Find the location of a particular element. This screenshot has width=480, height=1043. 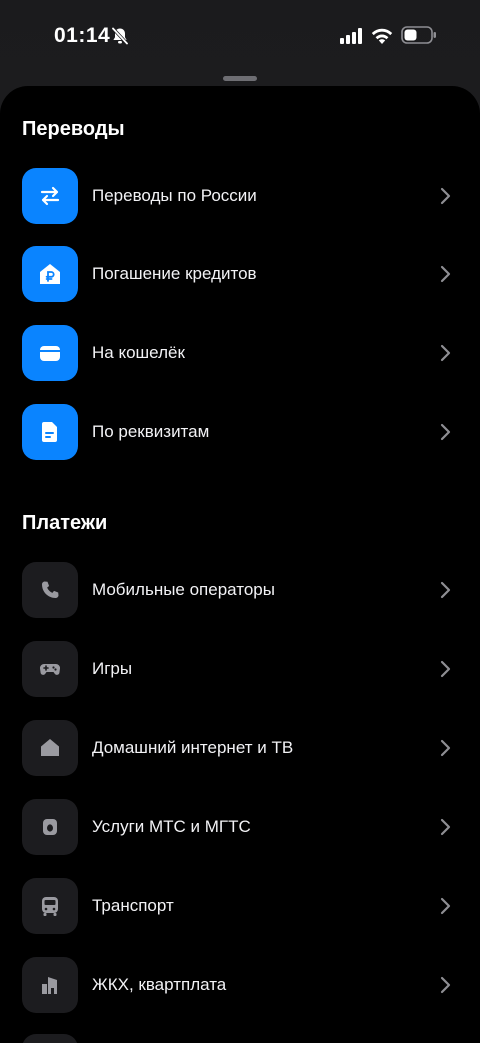

section-title-transfers: Переводы is located at coordinates (73, 129).